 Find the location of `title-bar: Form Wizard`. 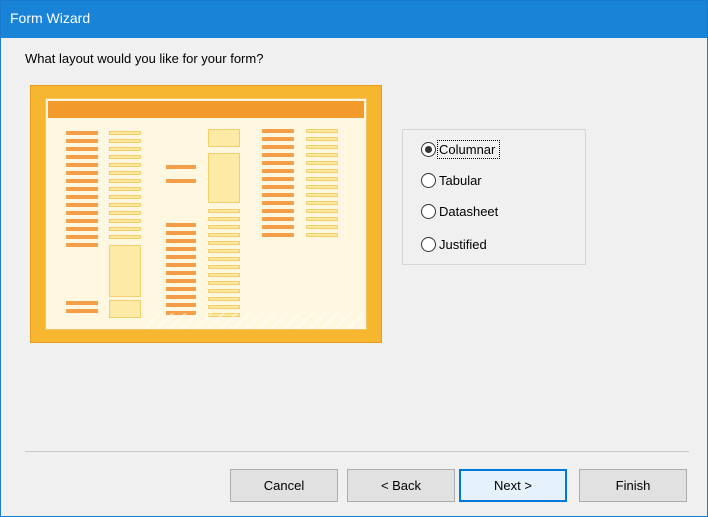

title-bar: Form Wizard is located at coordinates (354, 19).